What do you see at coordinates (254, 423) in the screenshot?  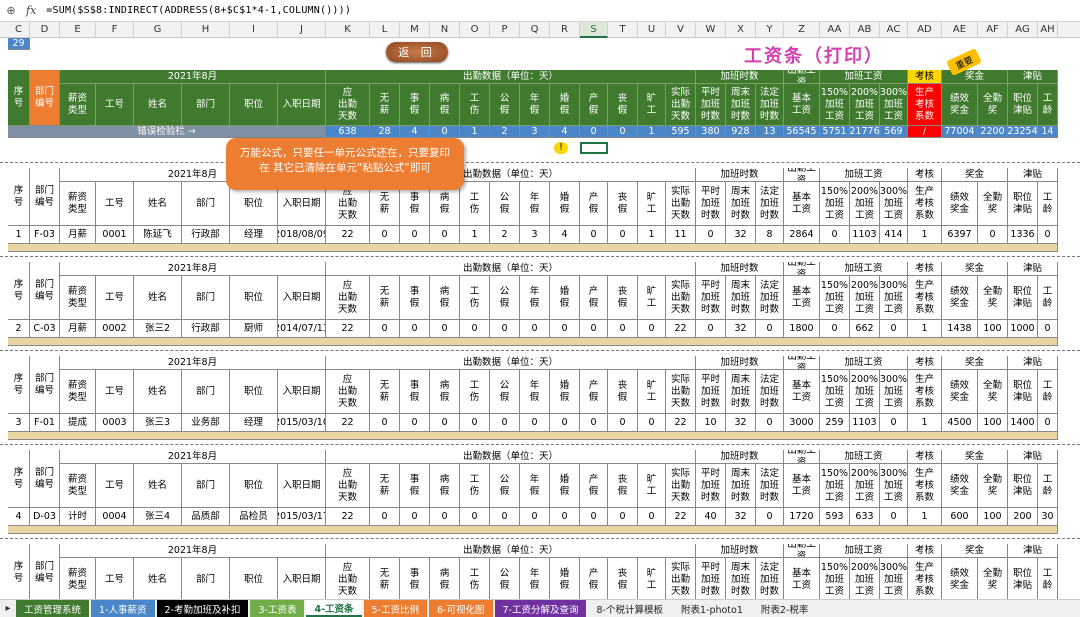 I see `data-cell: 经理` at bounding box center [254, 423].